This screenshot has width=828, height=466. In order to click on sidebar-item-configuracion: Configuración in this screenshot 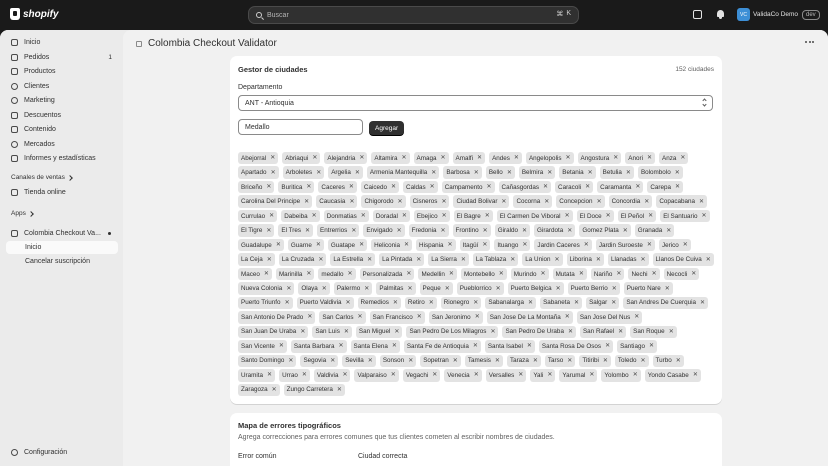, I will do `click(62, 452)`.